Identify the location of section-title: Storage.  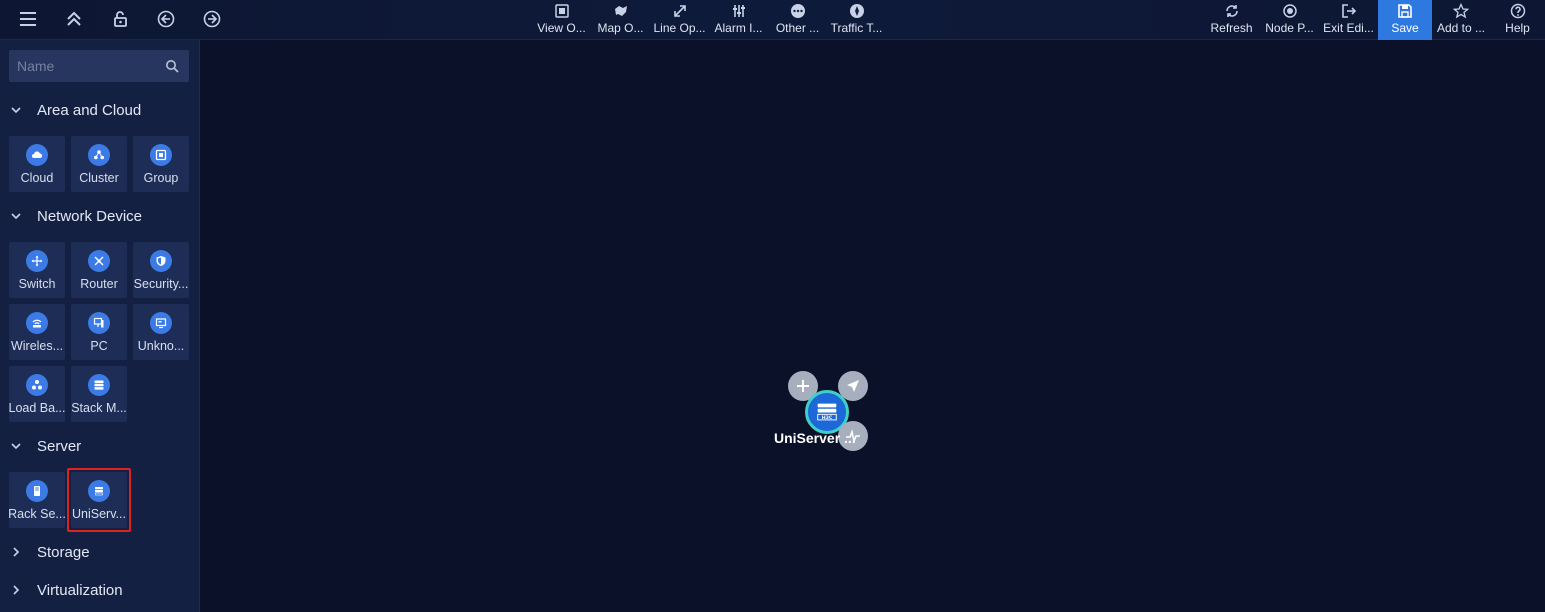
(63, 552).